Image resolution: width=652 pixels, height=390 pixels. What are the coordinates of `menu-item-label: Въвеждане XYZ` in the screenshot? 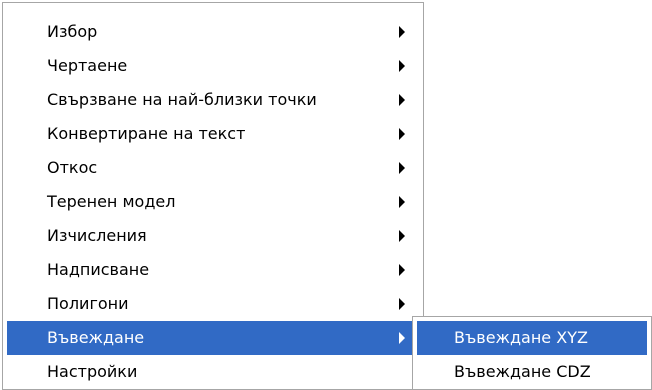 It's located at (521, 337).